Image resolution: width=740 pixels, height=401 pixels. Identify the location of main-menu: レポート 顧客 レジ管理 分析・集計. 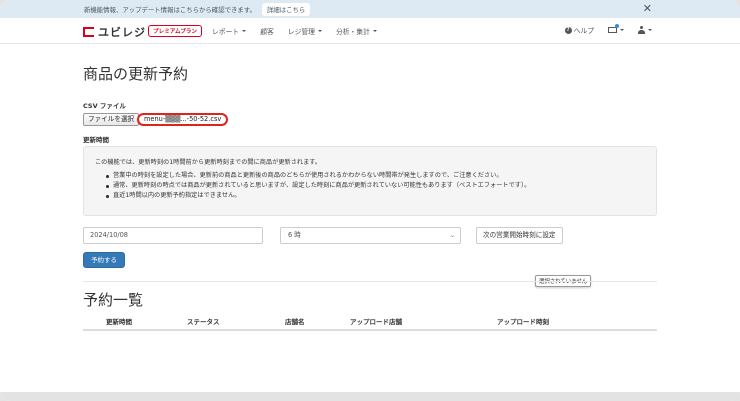
(301, 31).